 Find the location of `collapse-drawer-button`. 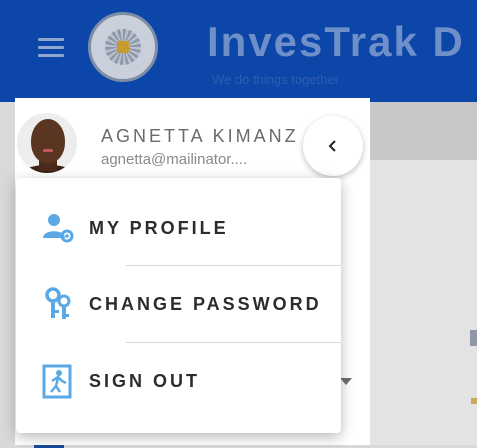

collapse-drawer-button is located at coordinates (333, 146).